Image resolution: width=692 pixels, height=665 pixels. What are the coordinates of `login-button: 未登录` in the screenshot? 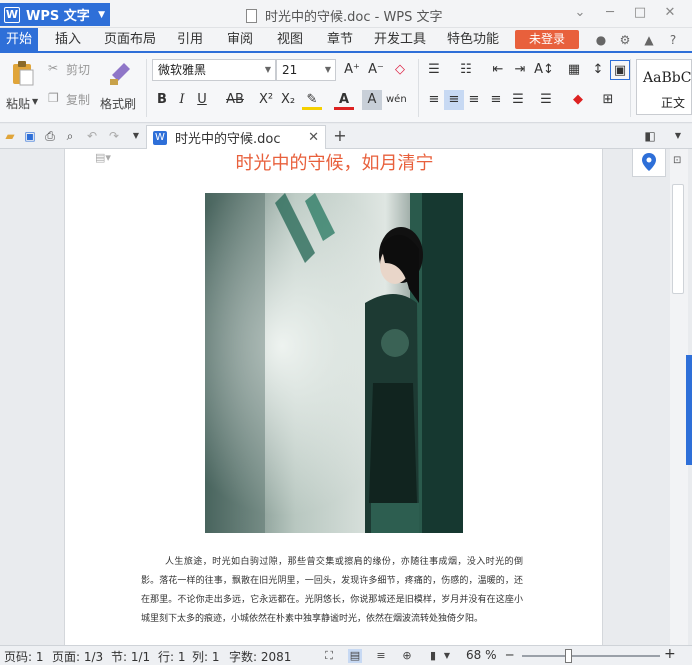 It's located at (547, 39).